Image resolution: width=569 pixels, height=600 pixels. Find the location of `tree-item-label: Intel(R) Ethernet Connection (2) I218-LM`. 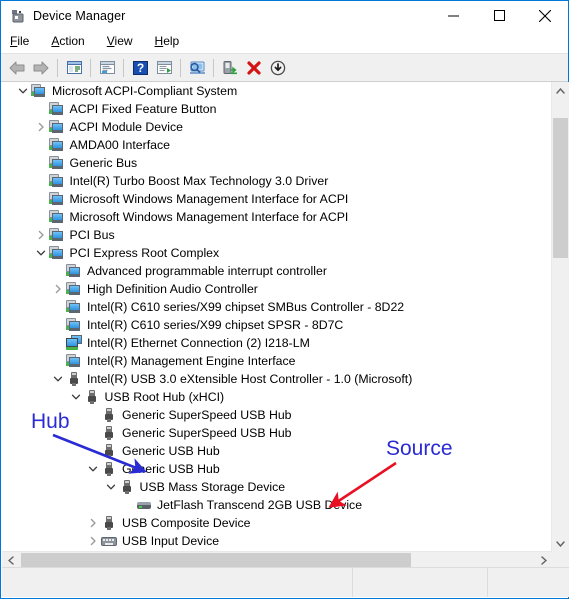

tree-item-label: Intel(R) Ethernet Connection (2) I218-LM is located at coordinates (198, 343).